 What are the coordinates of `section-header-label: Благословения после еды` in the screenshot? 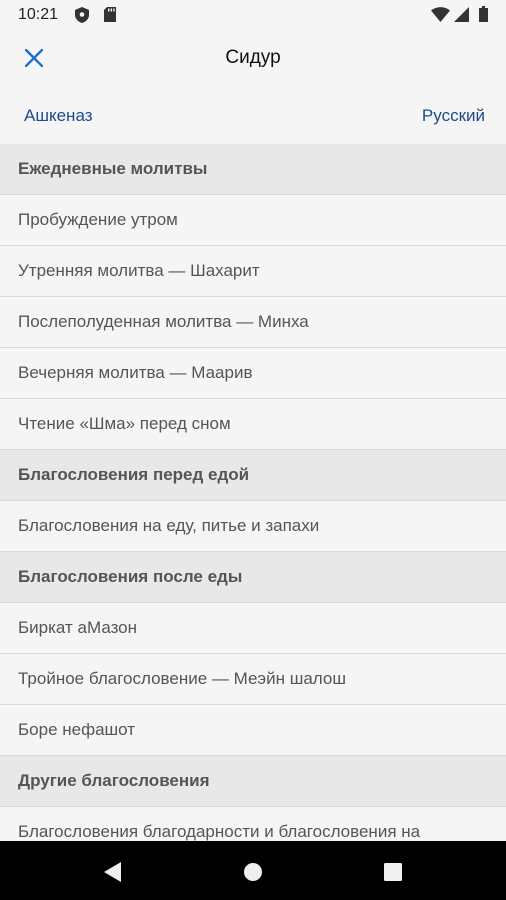 It's located at (130, 576).